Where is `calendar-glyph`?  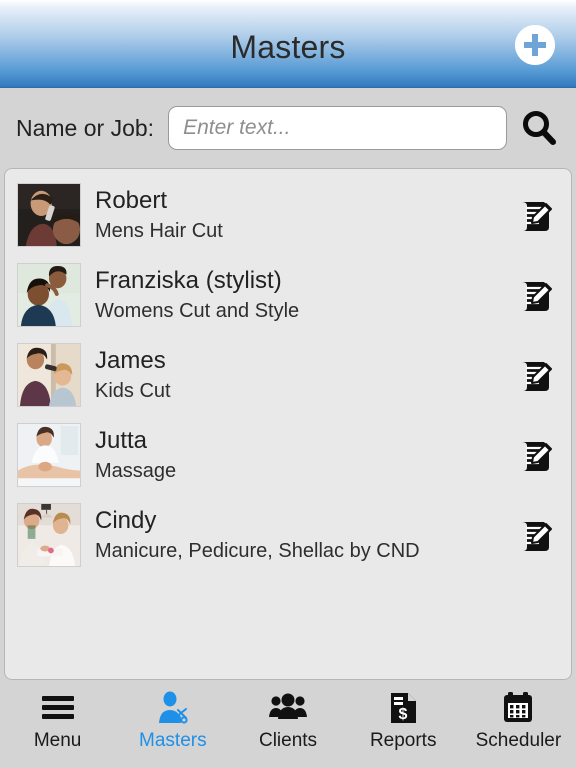 calendar-glyph is located at coordinates (518, 707).